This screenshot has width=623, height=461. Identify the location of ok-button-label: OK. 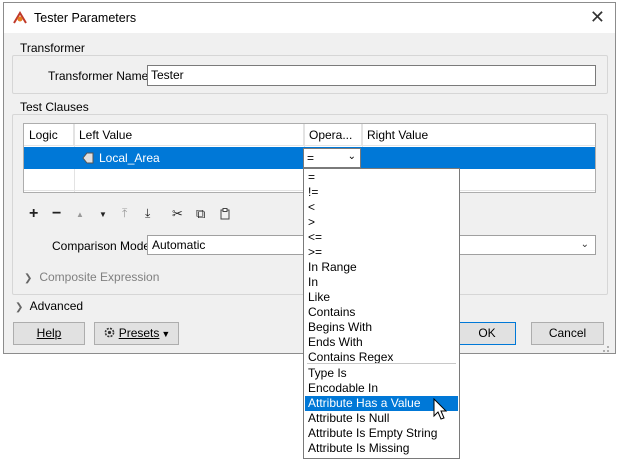
(487, 333).